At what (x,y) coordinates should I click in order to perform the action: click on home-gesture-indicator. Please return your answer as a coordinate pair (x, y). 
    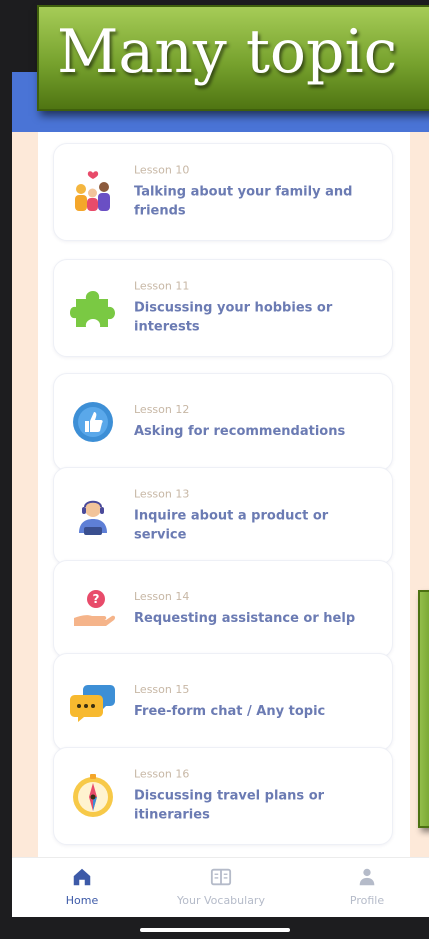
    Looking at the image, I should click on (215, 930).